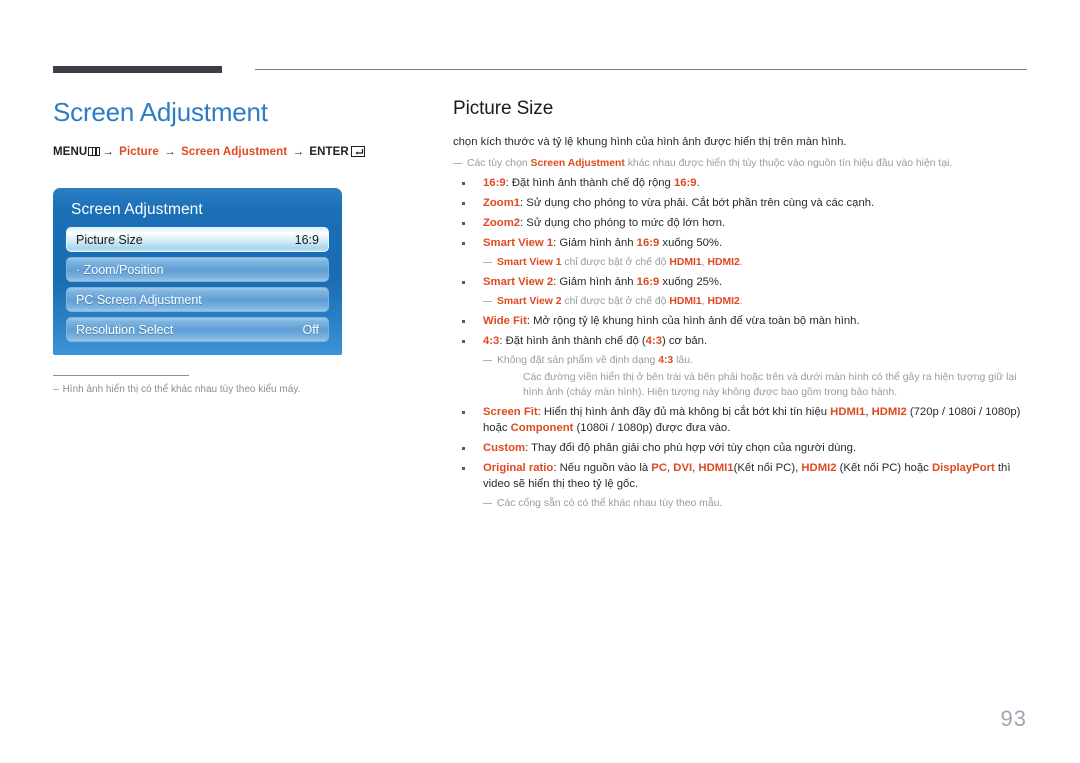 This screenshot has width=1080, height=763. What do you see at coordinates (139, 152) in the screenshot?
I see `breadcrumb-item-picture: Picture` at bounding box center [139, 152].